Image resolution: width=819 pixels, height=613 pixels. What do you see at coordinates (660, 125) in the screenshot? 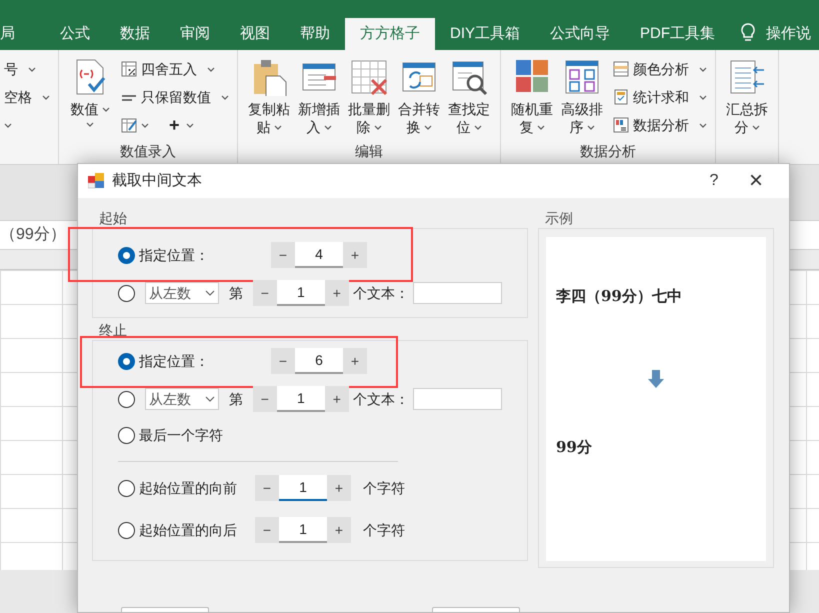
I see `ribbon-button: 数据分析` at bounding box center [660, 125].